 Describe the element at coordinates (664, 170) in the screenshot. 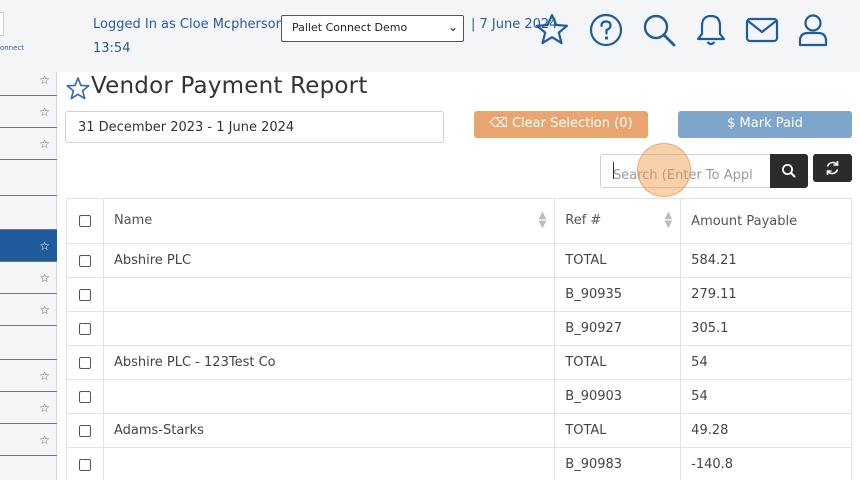

I see `click-indicator` at that location.